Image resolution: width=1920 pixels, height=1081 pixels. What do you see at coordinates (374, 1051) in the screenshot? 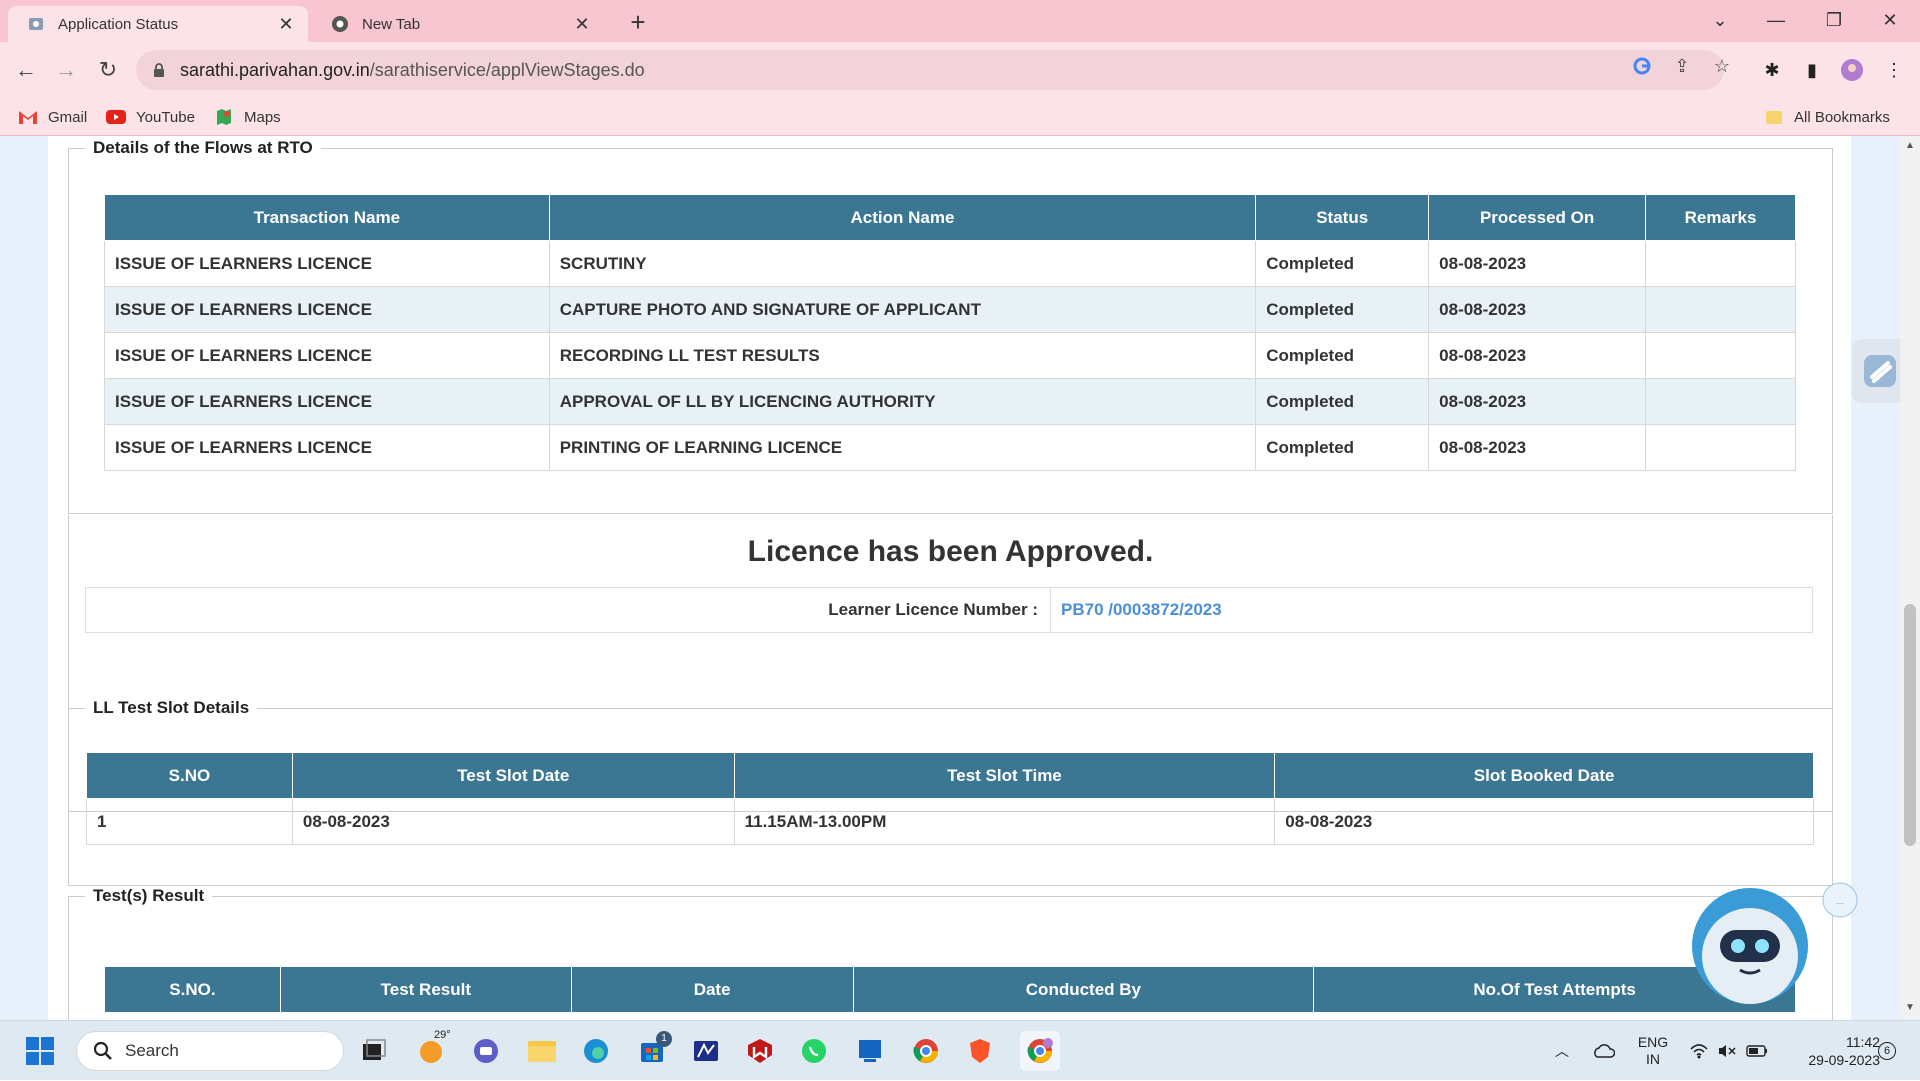
I see `task-view-icon` at bounding box center [374, 1051].